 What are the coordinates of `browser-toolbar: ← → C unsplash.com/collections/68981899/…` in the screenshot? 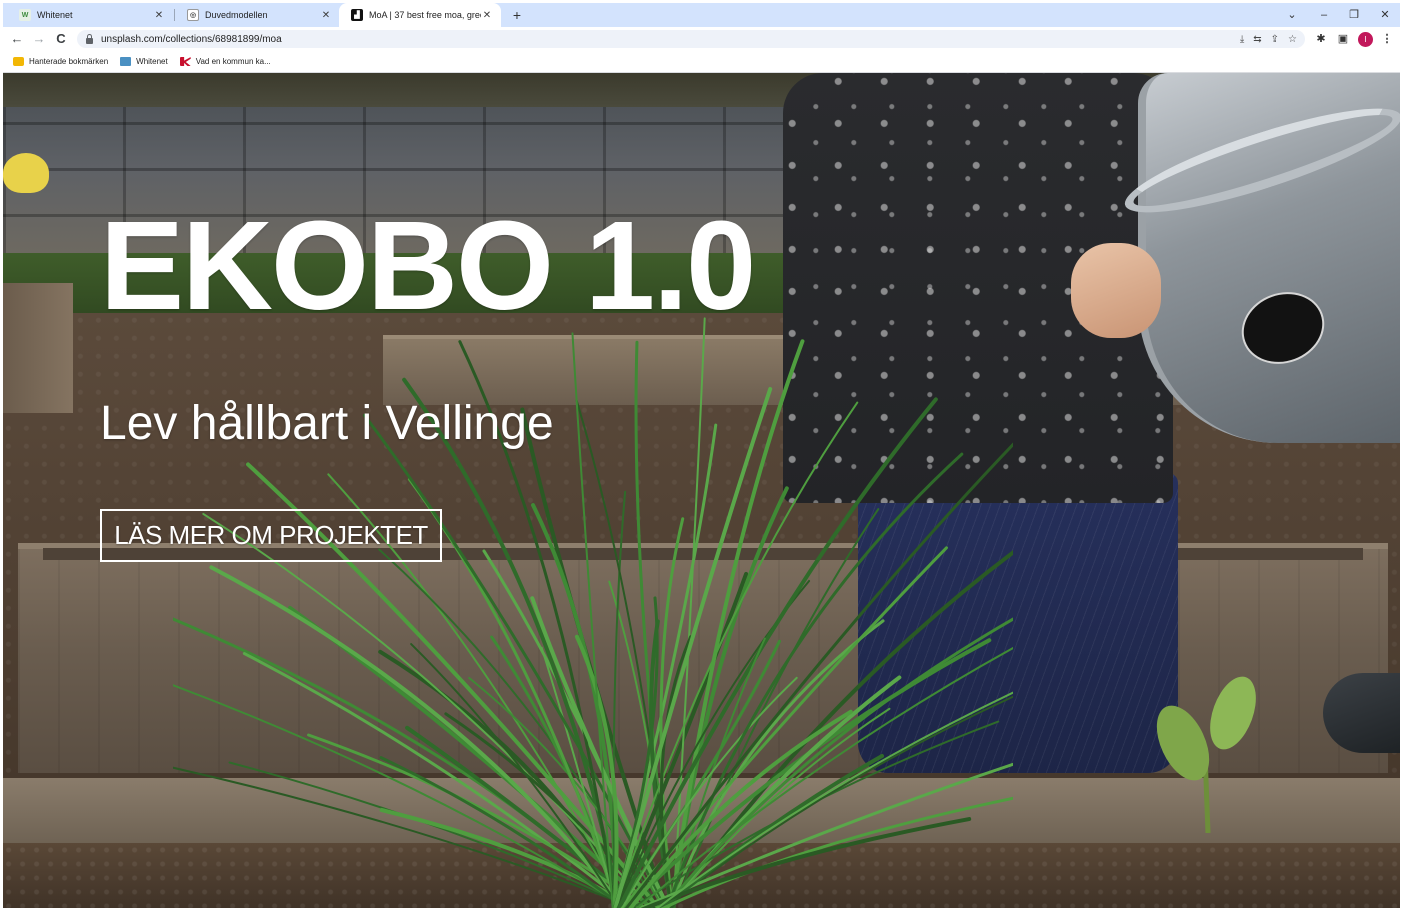 It's located at (701, 39).